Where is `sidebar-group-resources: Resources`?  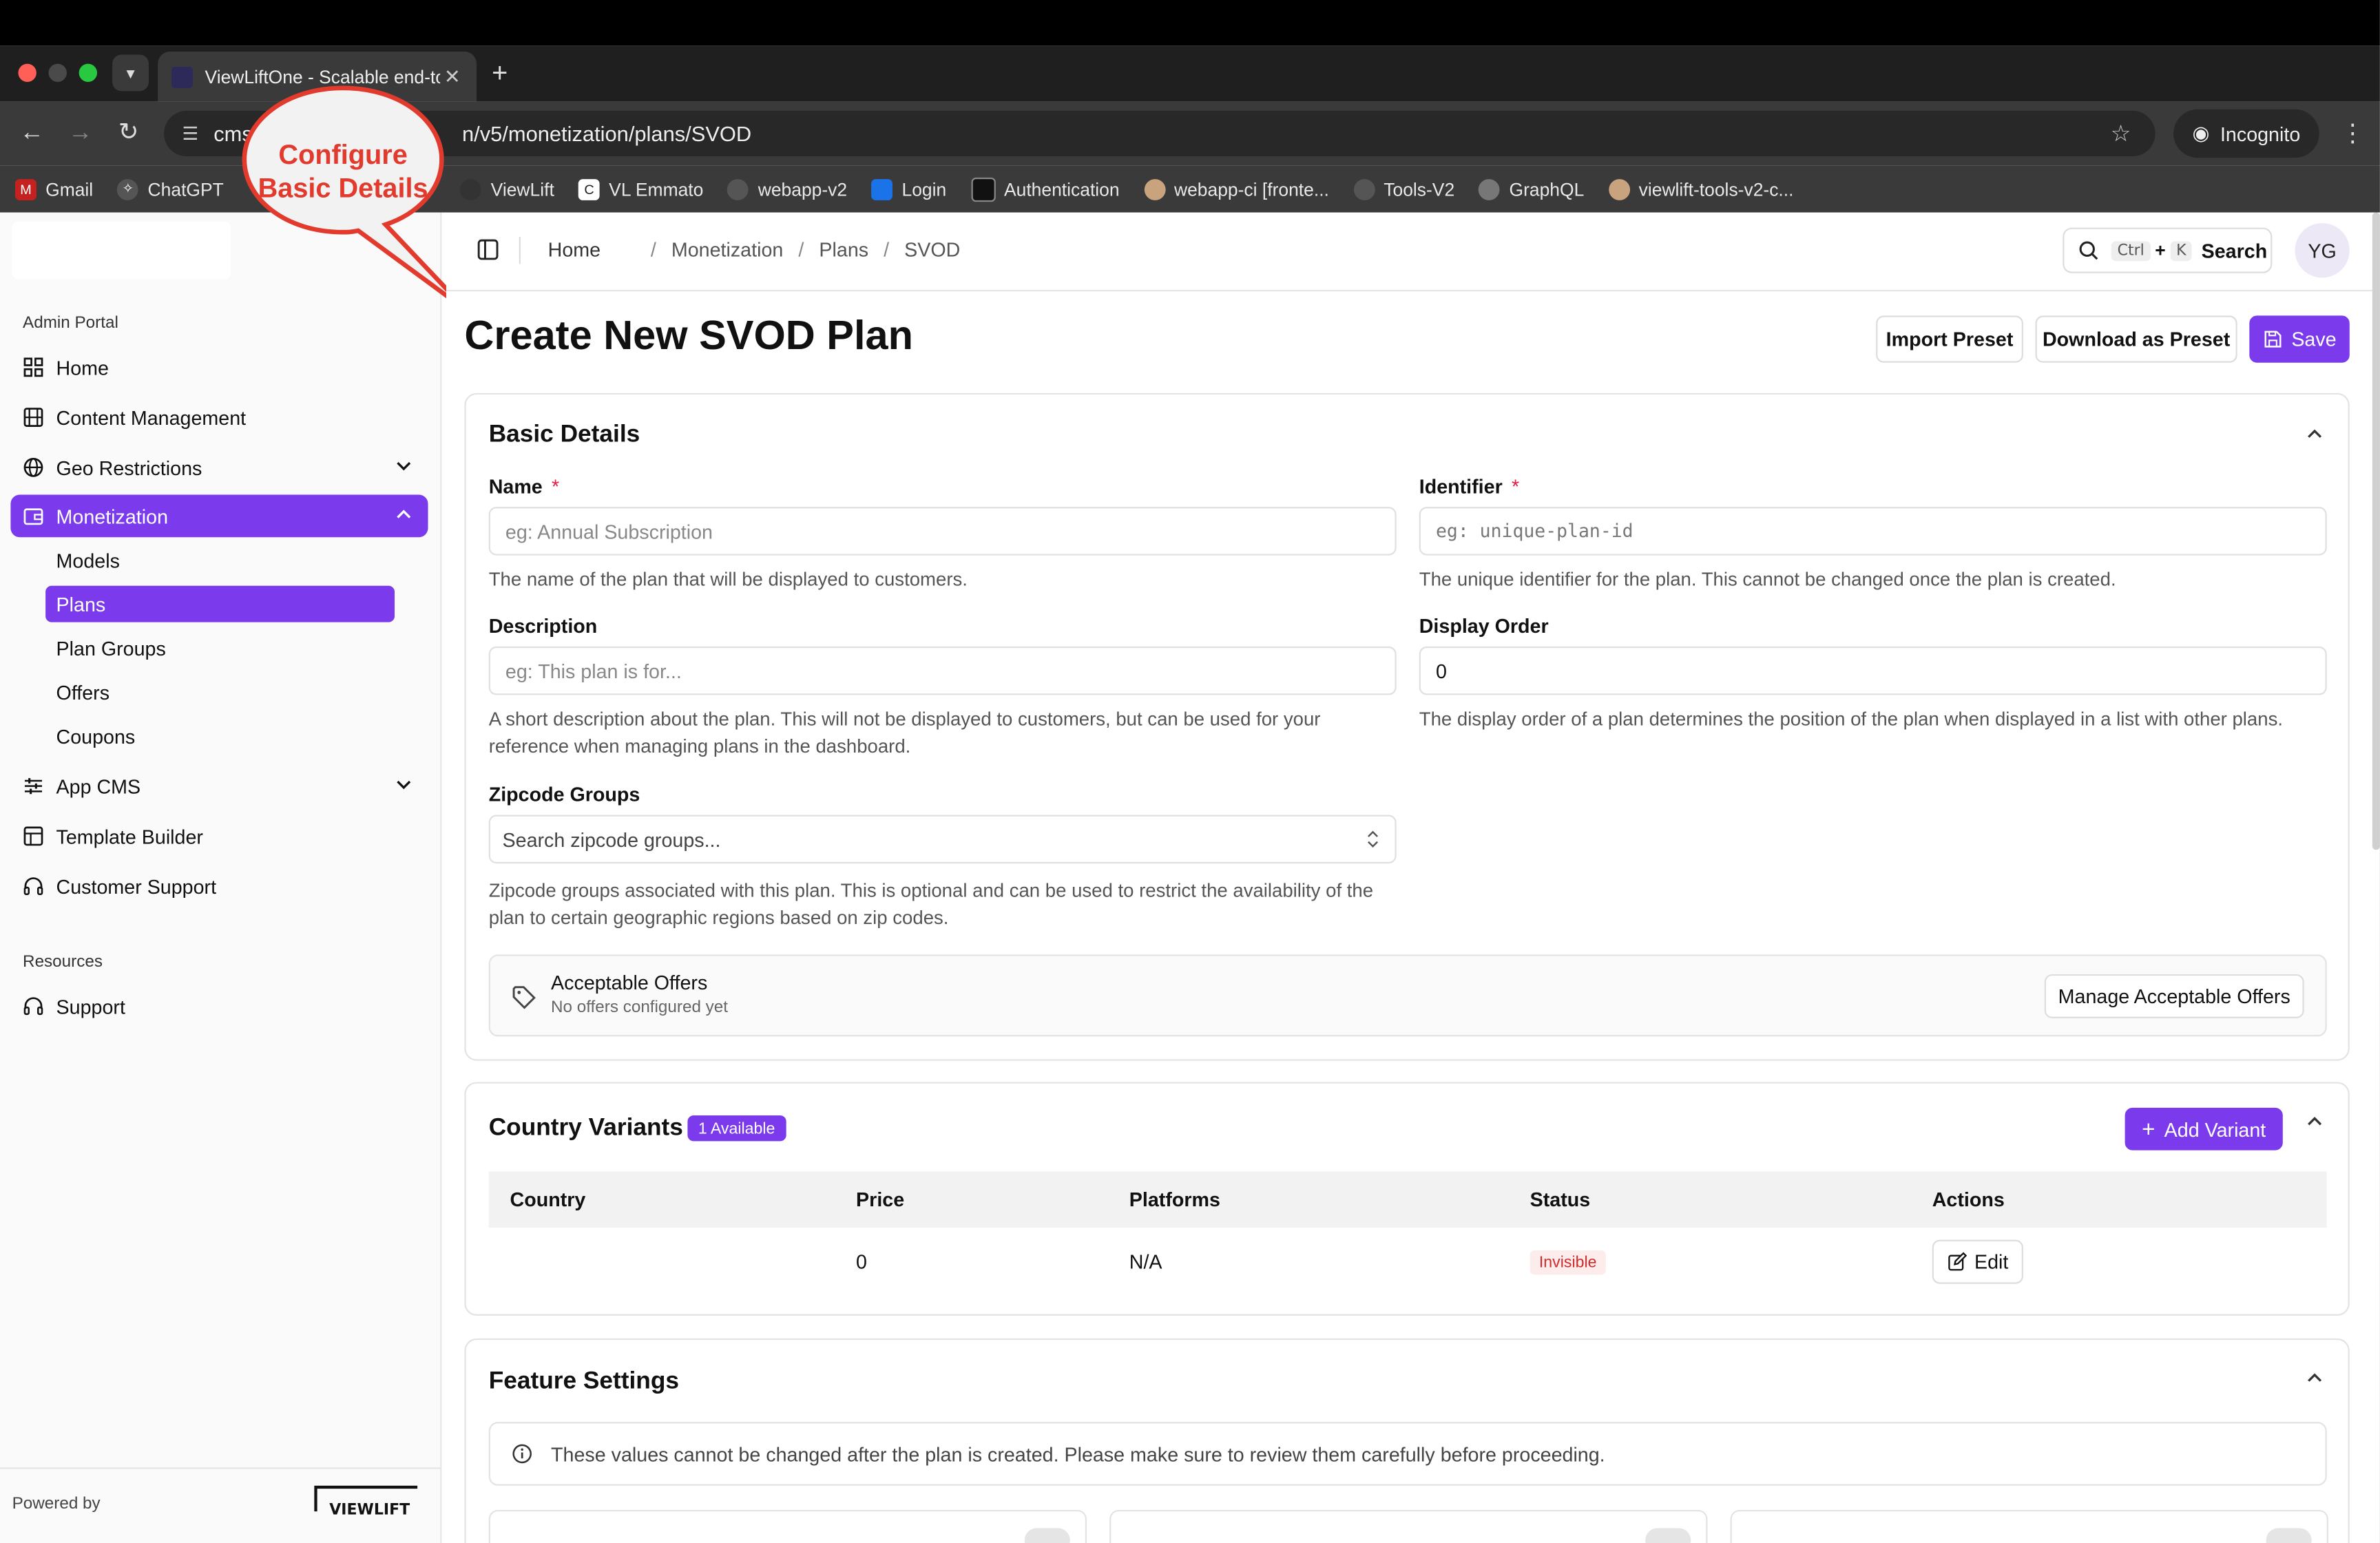 sidebar-group-resources: Resources is located at coordinates (63, 962).